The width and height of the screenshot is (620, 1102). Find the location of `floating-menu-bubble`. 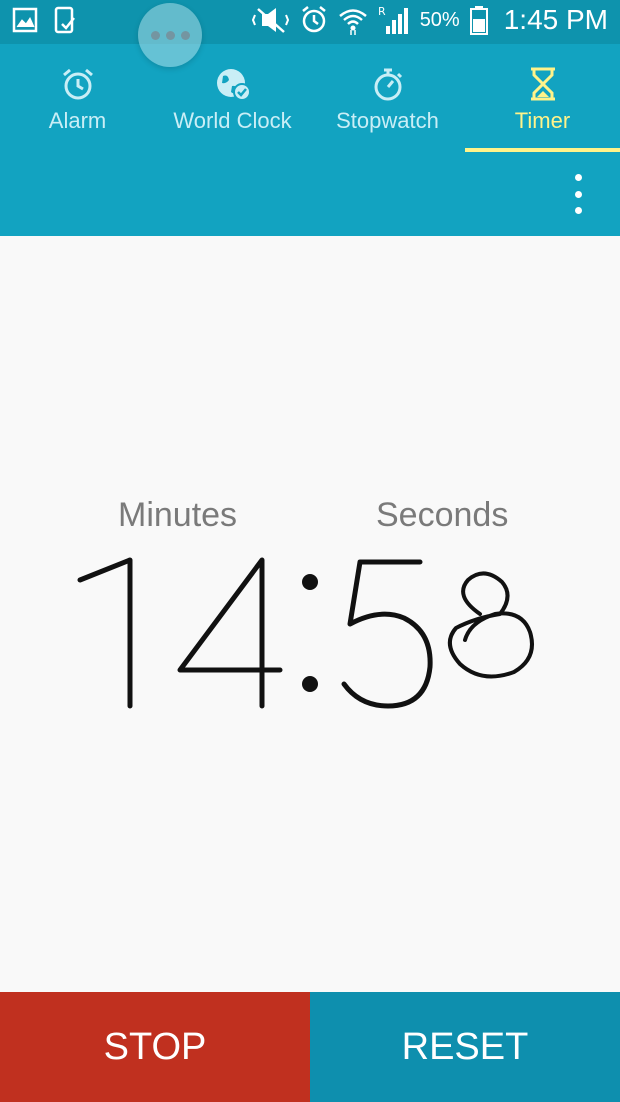

floating-menu-bubble is located at coordinates (170, 35).